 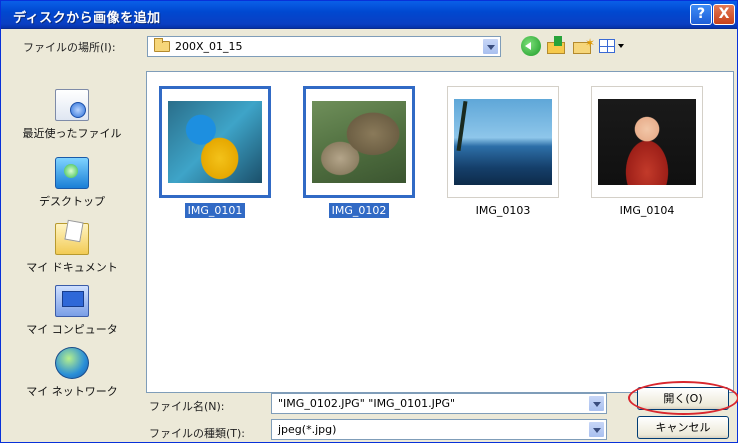 I want to click on file-name-input: "IMG_0102.JPG" "IMG_0101.JPG", so click(x=439, y=403).